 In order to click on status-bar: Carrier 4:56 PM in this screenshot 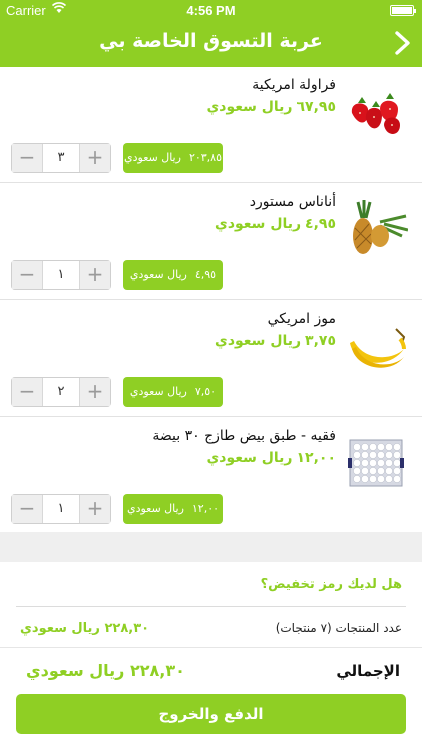, I will do `click(211, 11)`.